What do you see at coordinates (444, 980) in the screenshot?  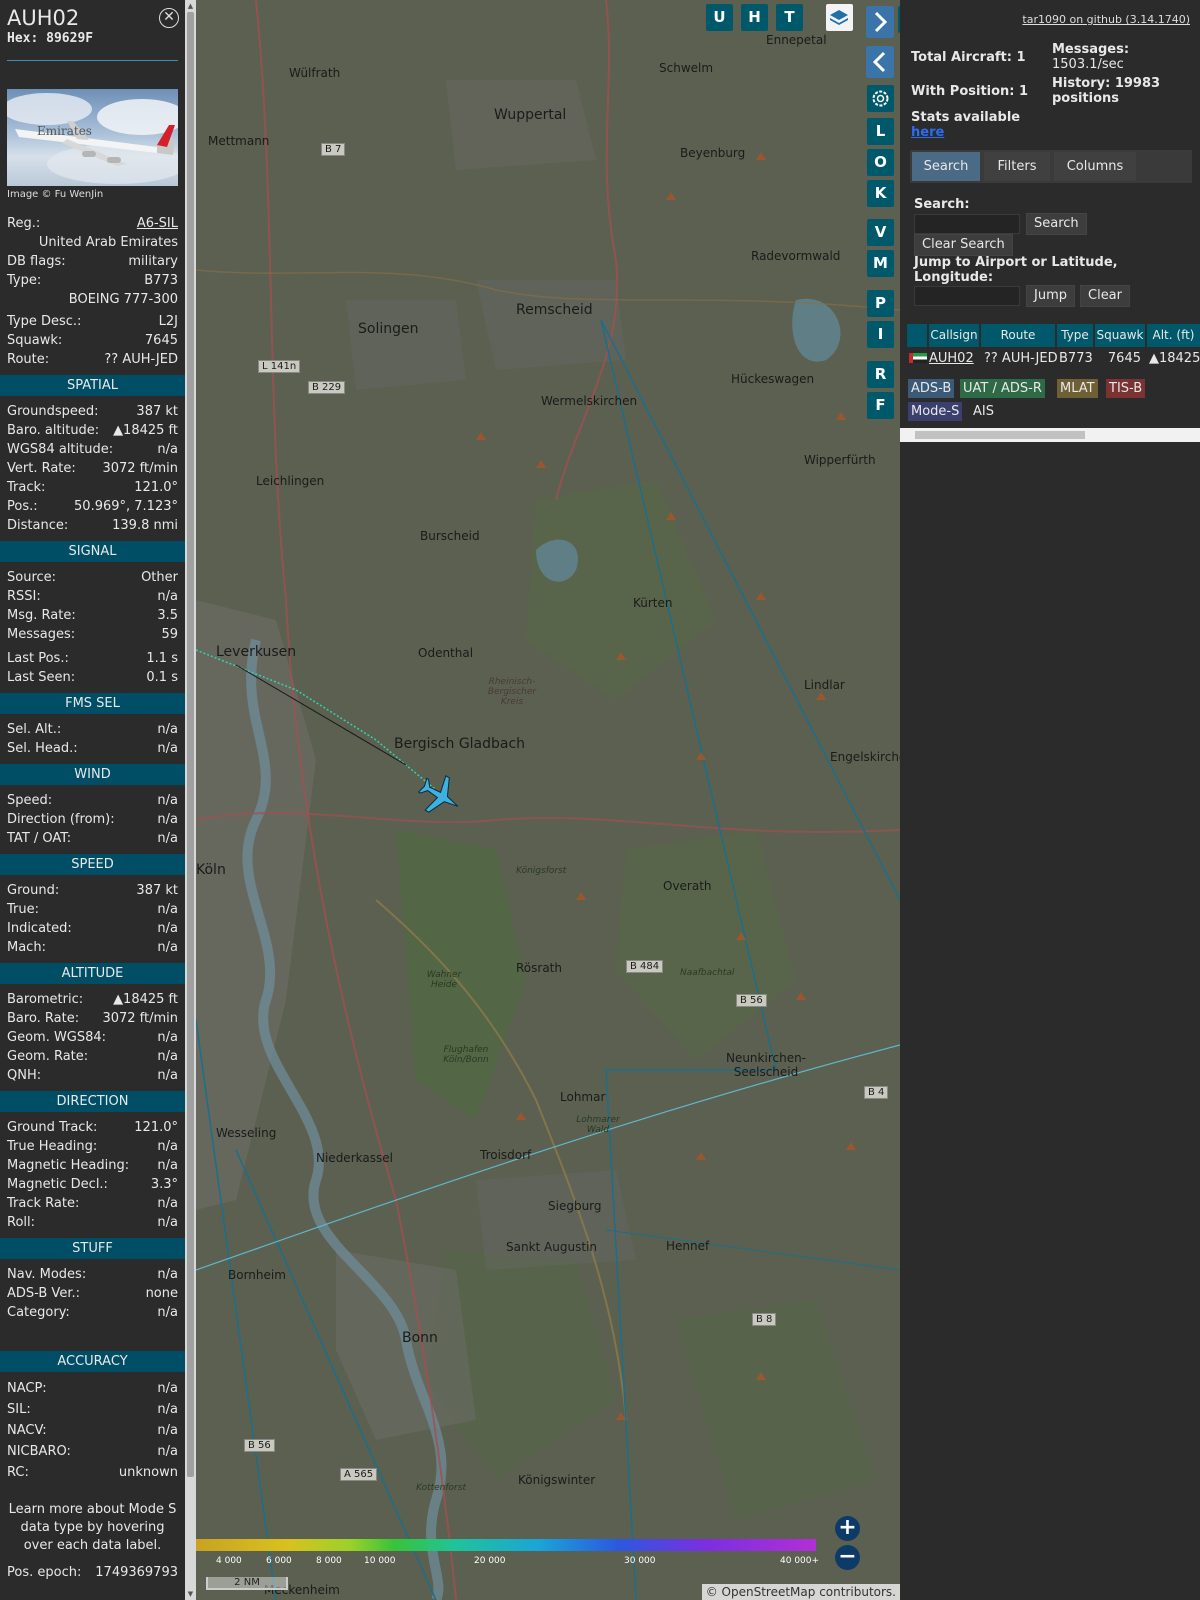 I see `place-label: Wahner Heide` at bounding box center [444, 980].